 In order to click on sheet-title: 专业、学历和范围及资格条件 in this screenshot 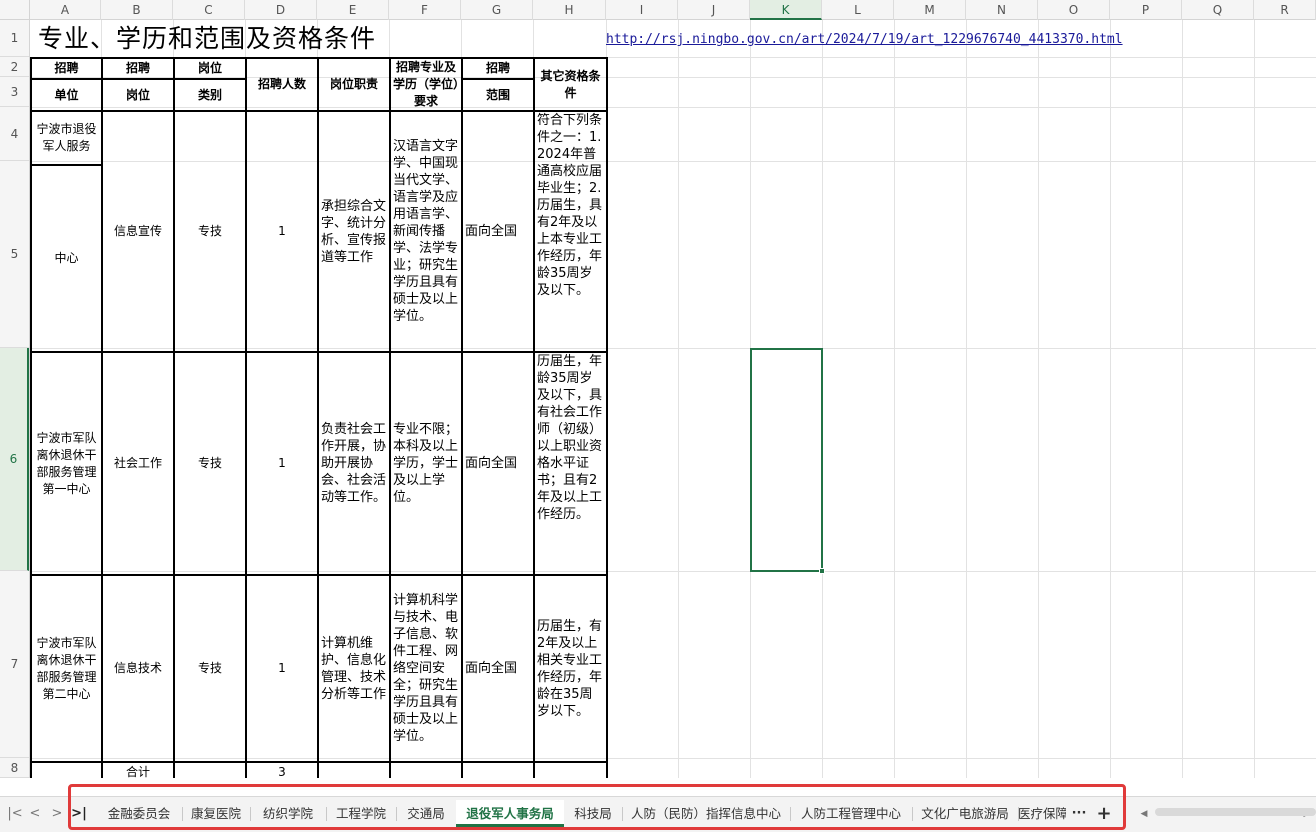, I will do `click(207, 38)`.